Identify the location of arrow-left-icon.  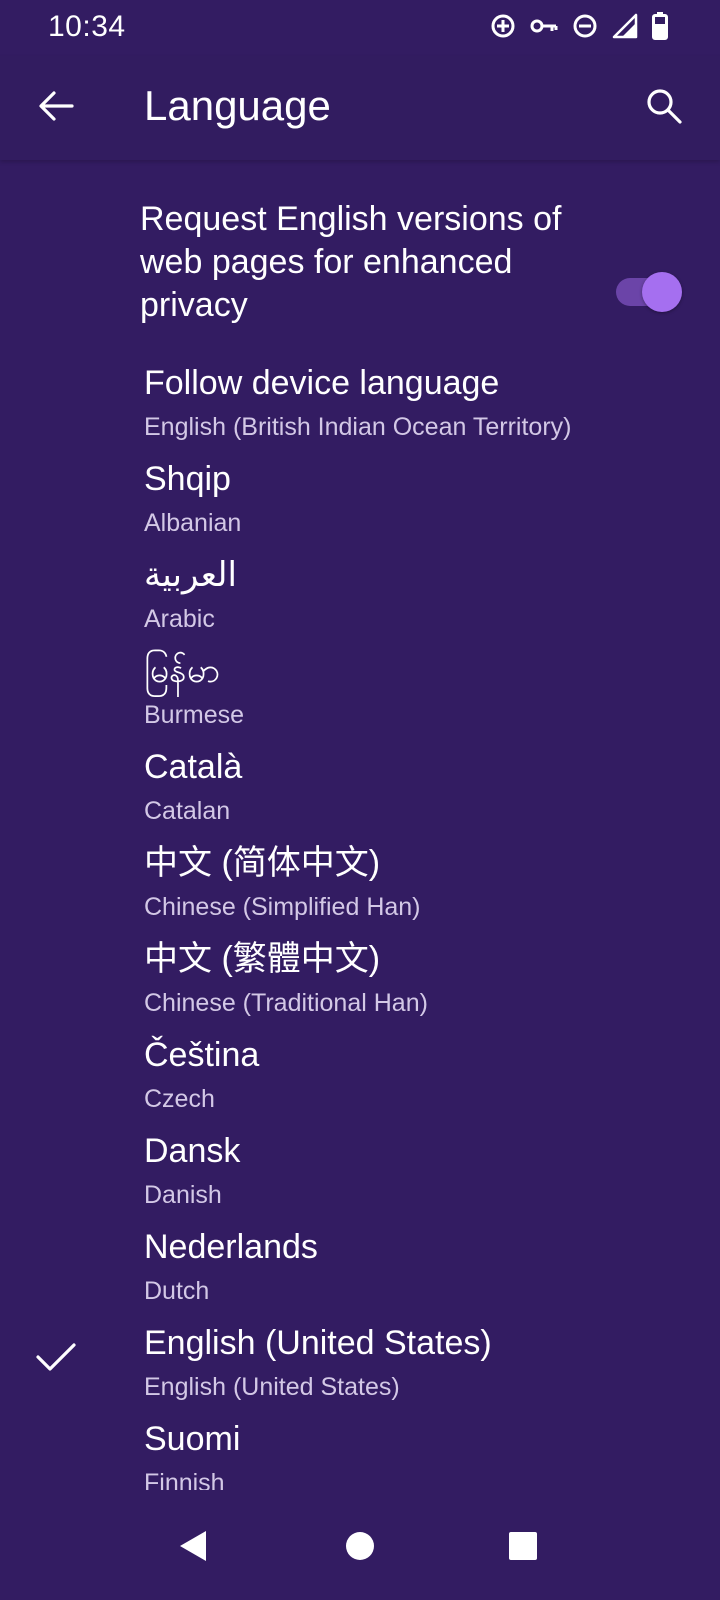
(56, 106).